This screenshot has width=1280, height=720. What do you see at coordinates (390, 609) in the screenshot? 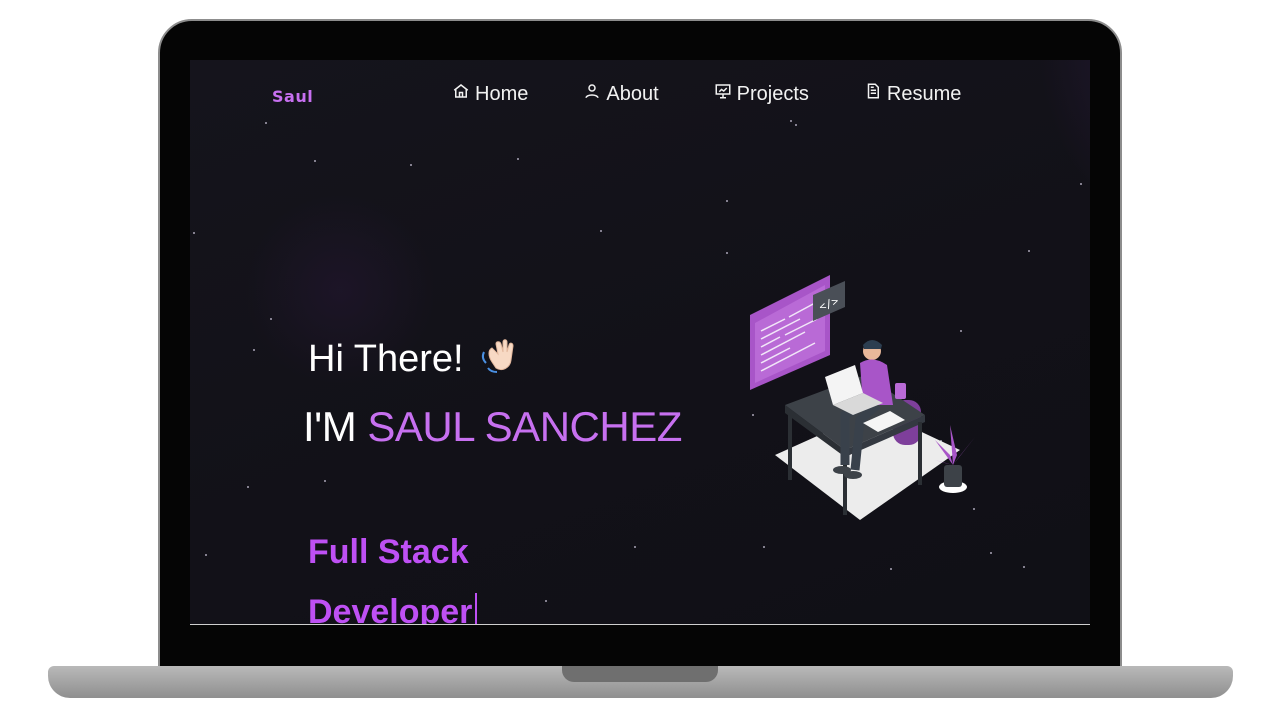
I see `role-line-2-text: Developer` at bounding box center [390, 609].